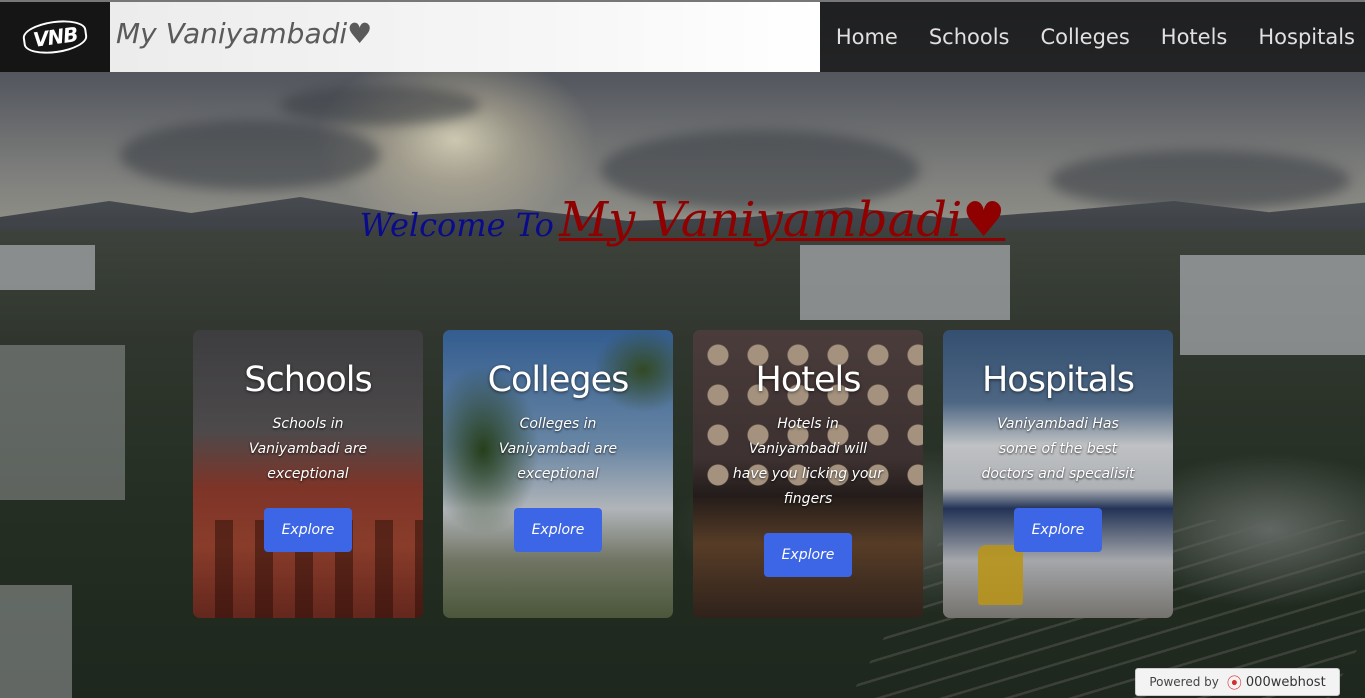 The width and height of the screenshot is (1365, 698). Describe the element at coordinates (782, 220) in the screenshot. I see `welcome-site-name: My Vaniyambadi♥` at that location.